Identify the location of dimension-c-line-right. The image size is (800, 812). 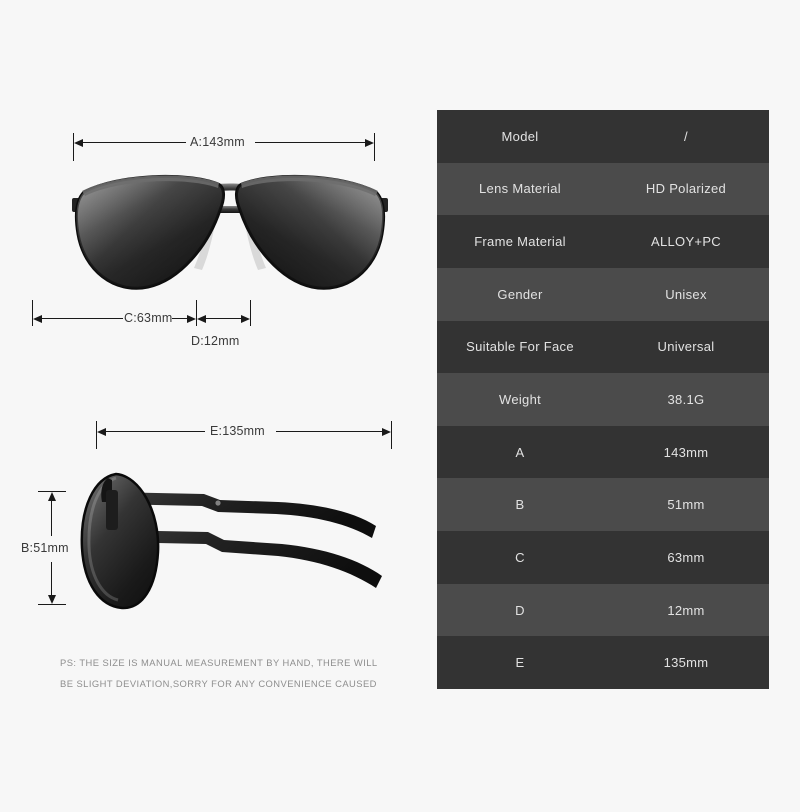
(179, 318).